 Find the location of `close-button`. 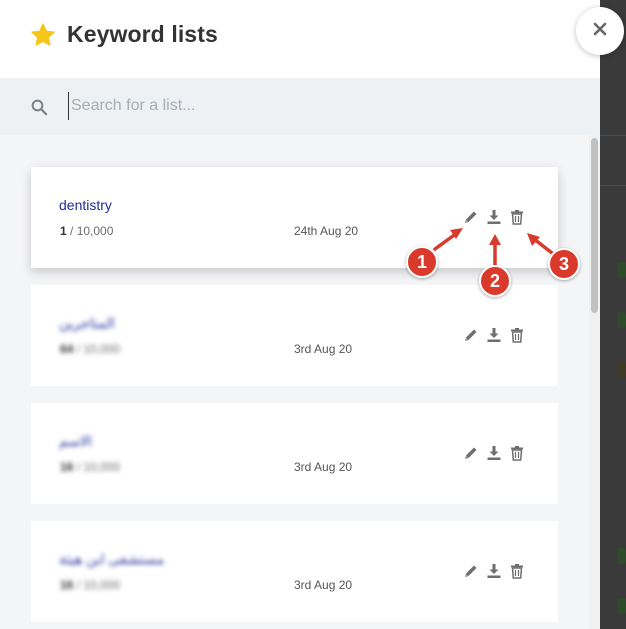

close-button is located at coordinates (600, 31).